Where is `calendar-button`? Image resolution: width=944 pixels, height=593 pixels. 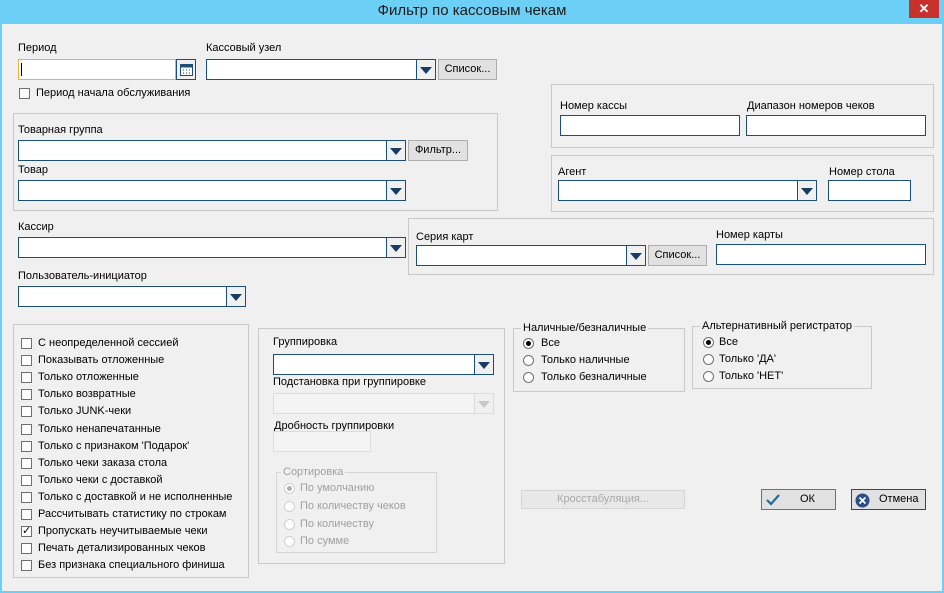
calendar-button is located at coordinates (186, 69).